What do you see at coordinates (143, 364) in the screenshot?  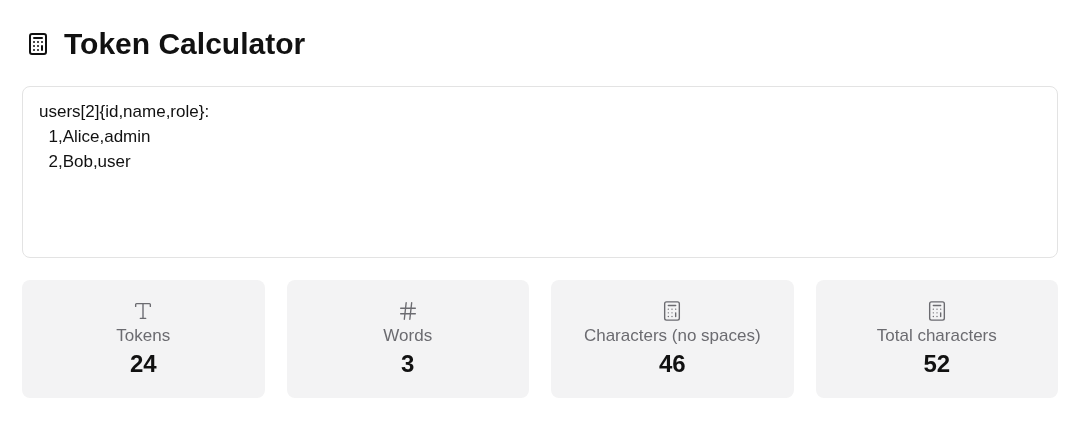 I see `stat-value: 24` at bounding box center [143, 364].